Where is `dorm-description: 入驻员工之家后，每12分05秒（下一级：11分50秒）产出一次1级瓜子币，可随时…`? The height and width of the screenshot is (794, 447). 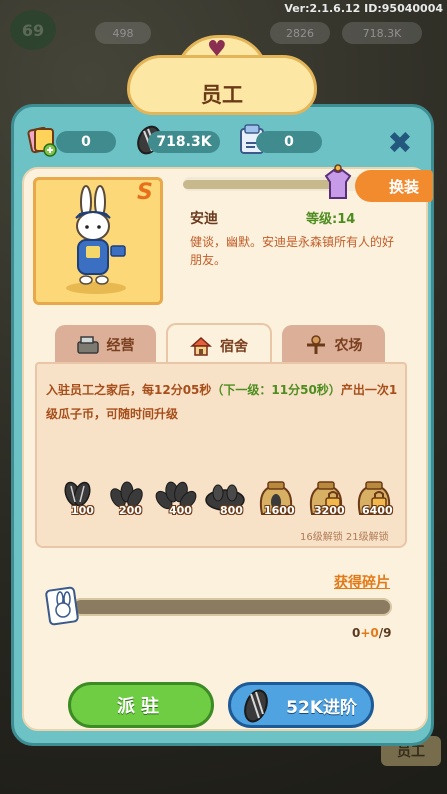
dorm-description: 入驻员工之家后，每12分05秒（下一级：11分50秒）产出一次1级瓜子币，可随时… is located at coordinates (222, 402).